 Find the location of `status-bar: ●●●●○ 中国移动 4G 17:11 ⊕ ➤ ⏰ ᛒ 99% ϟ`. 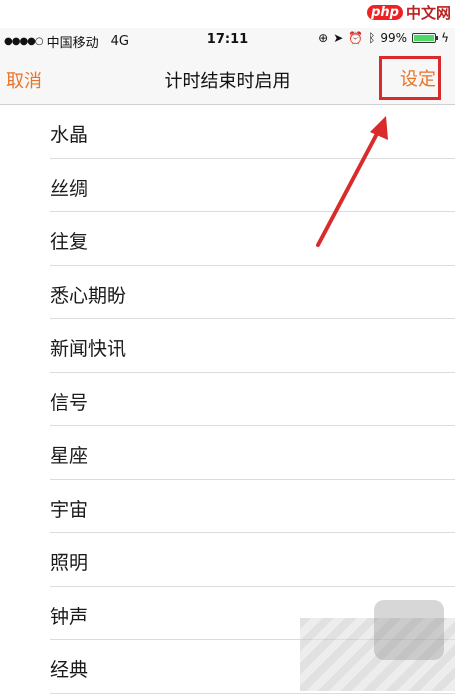

status-bar: ●●●●○ 中国移动 4G 17:11 ⊕ ➤ ⏰ ᛒ 99% ϟ is located at coordinates (227, 41).